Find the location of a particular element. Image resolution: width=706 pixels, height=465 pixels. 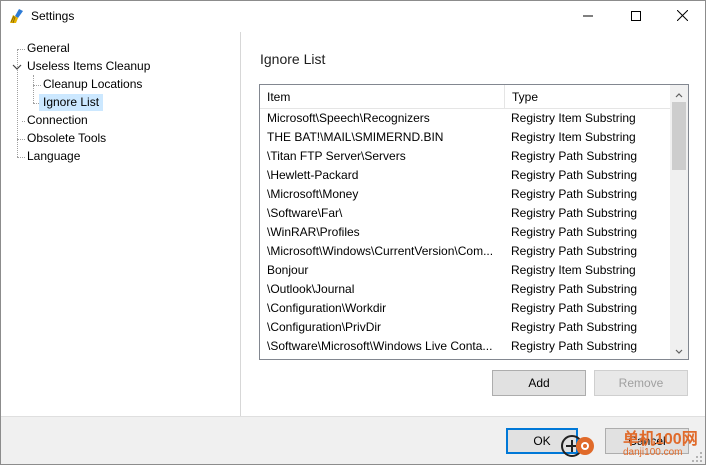

tree-item-label: Obsolete Tools is located at coordinates (67, 138).